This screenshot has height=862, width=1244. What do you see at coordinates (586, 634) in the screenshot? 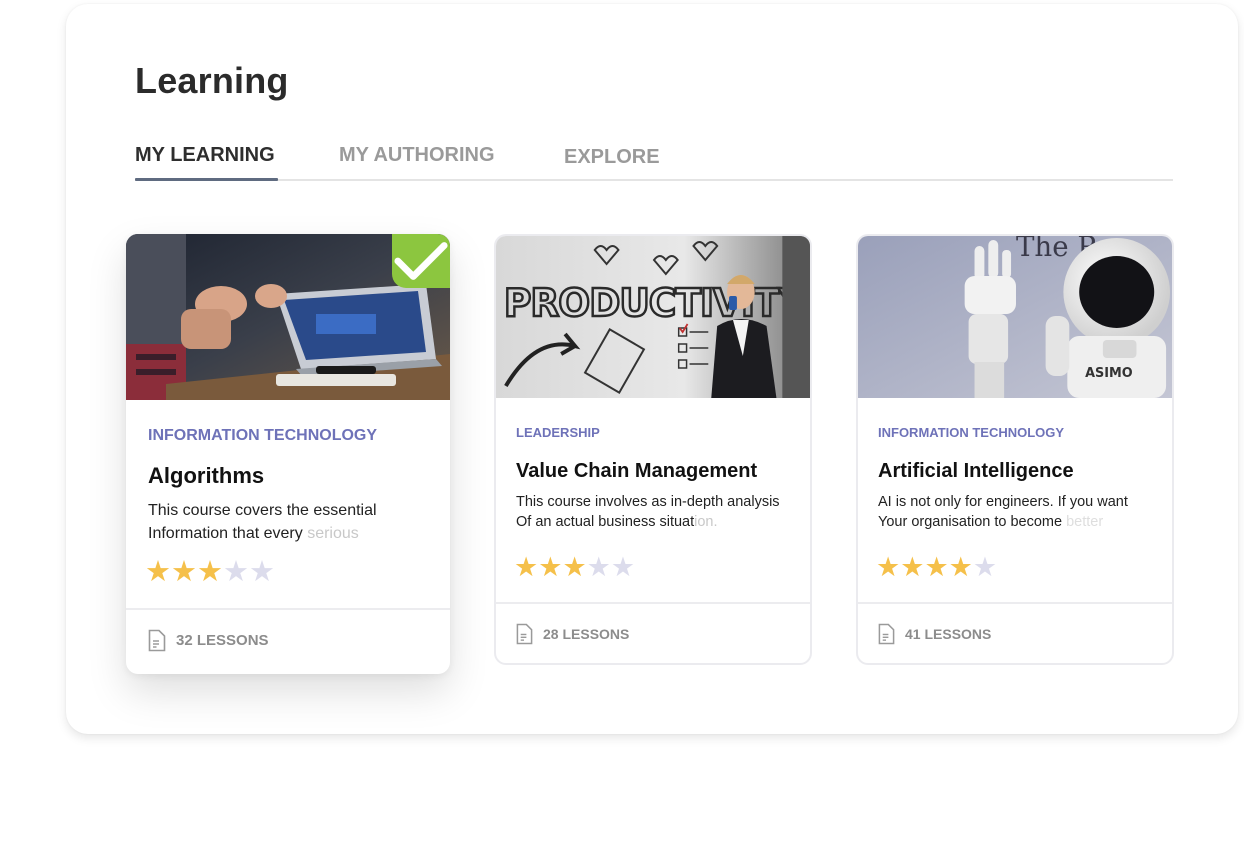
I see `lessons-label: 28 LESSONS` at bounding box center [586, 634].